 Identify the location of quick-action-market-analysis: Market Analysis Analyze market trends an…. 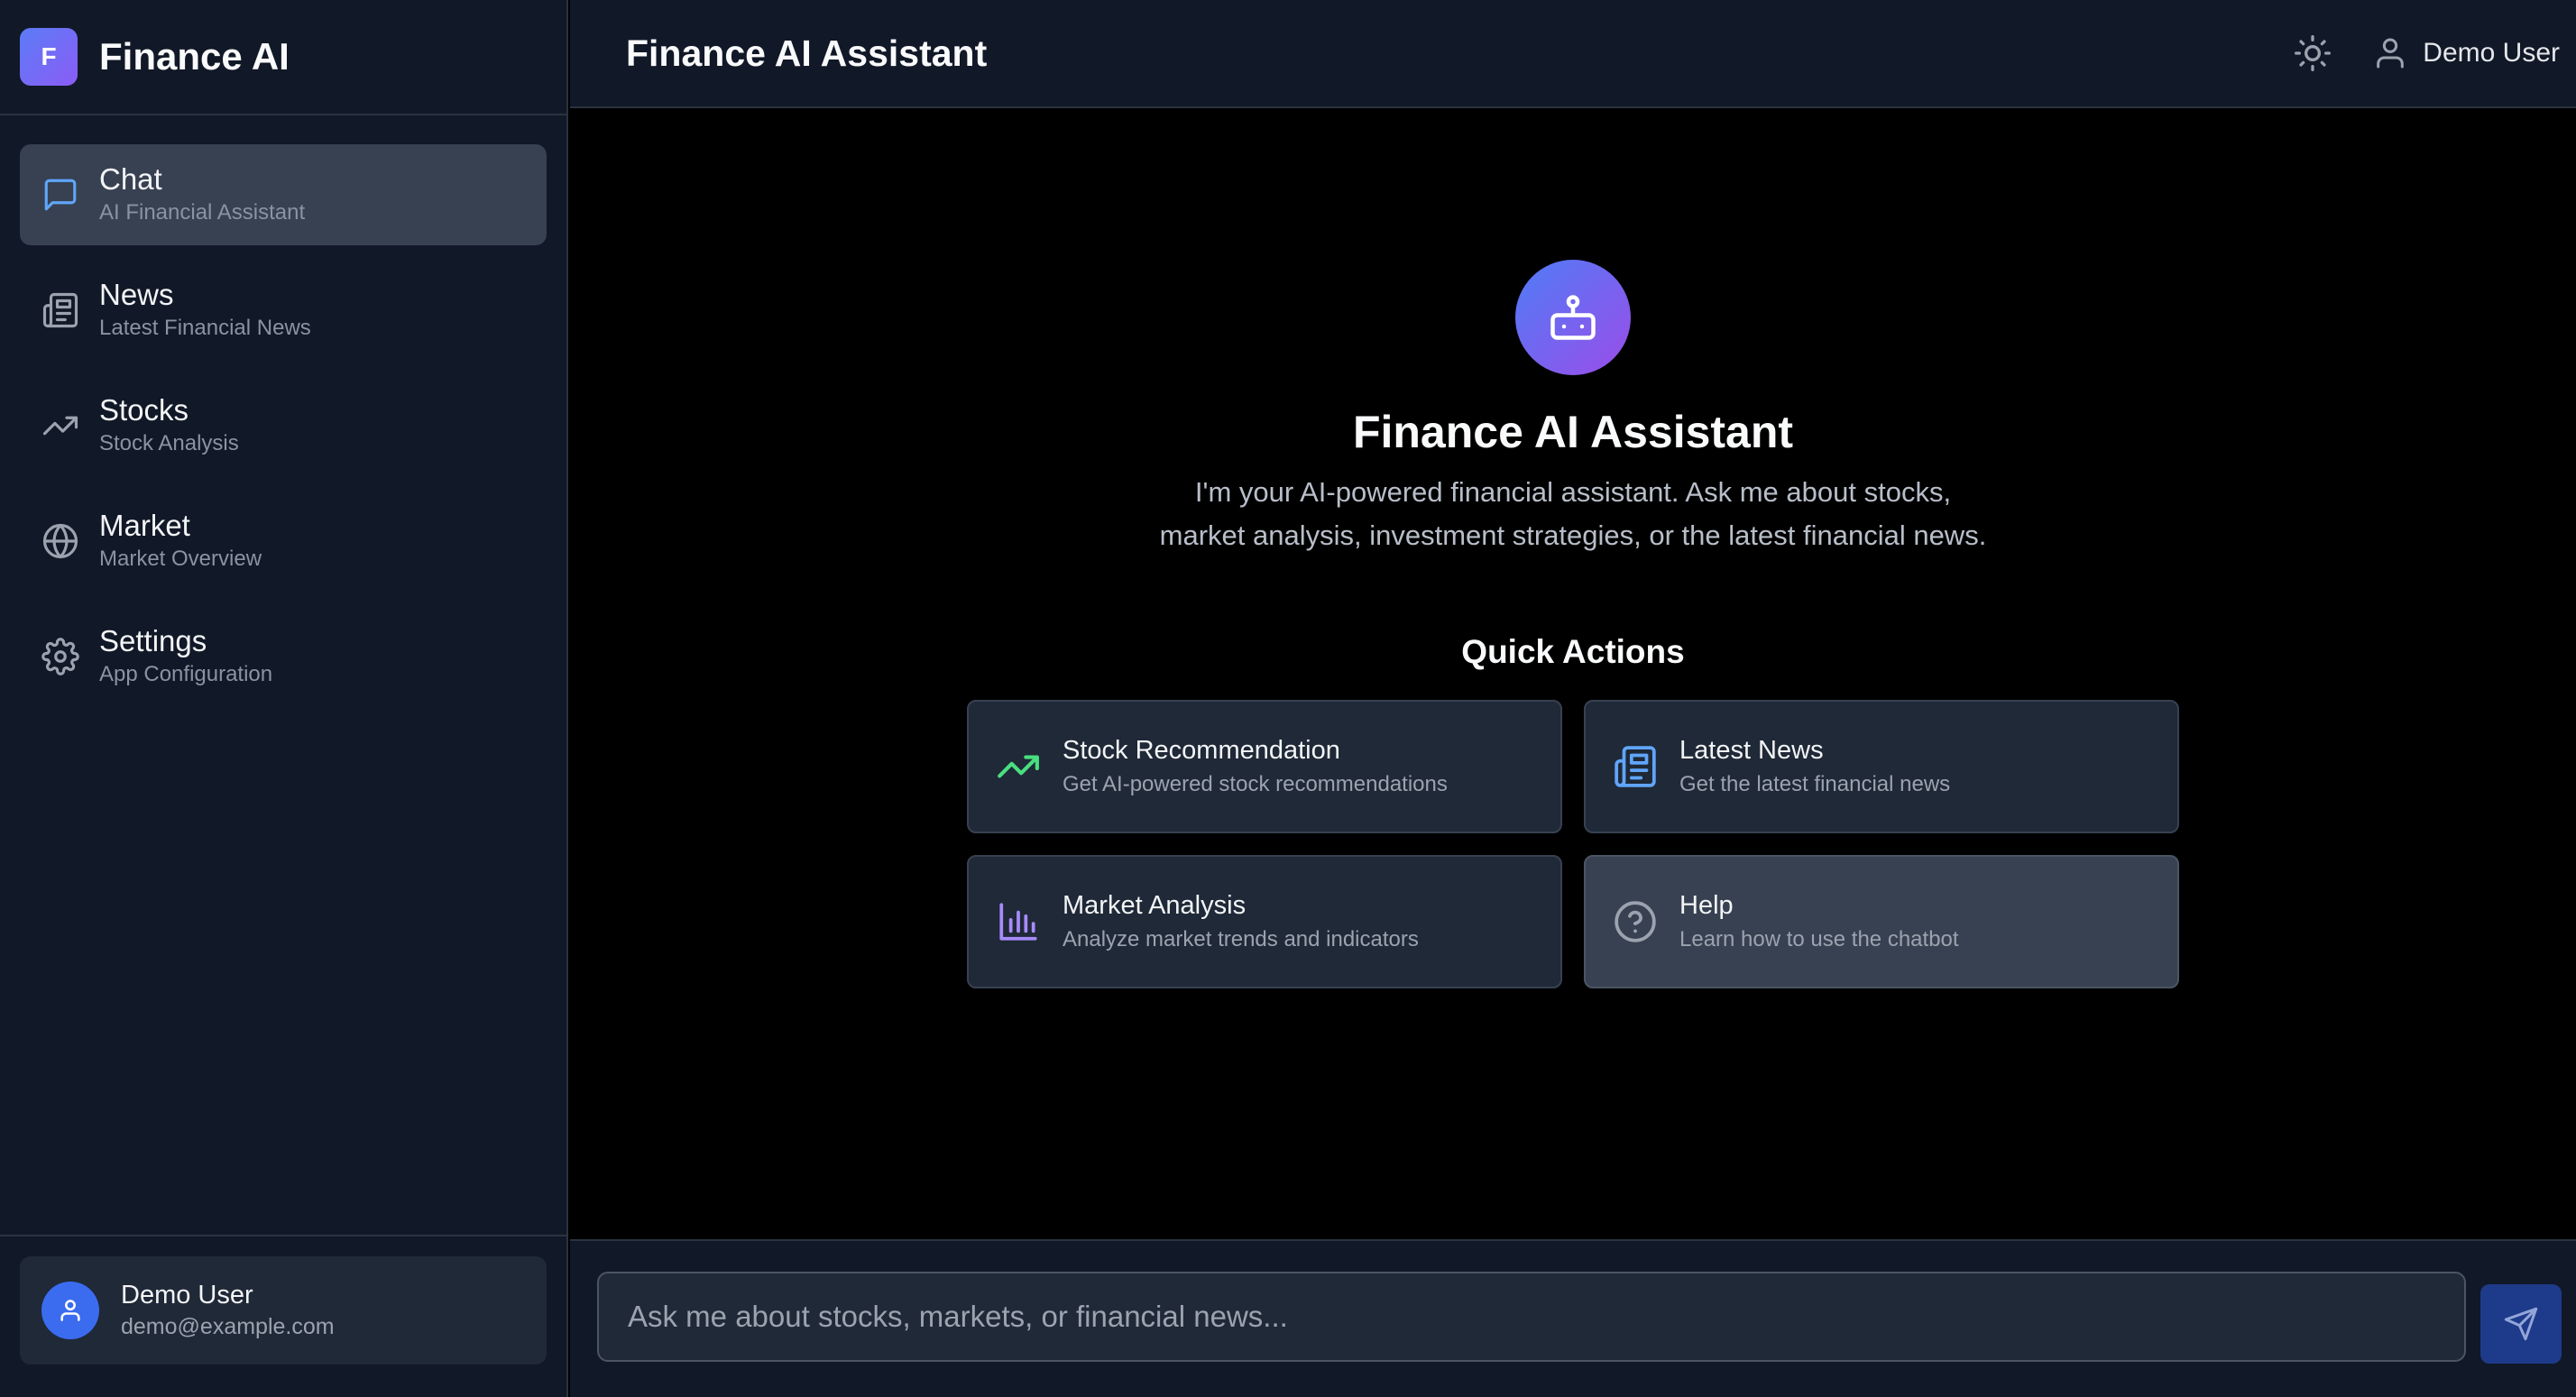
(1264, 921).